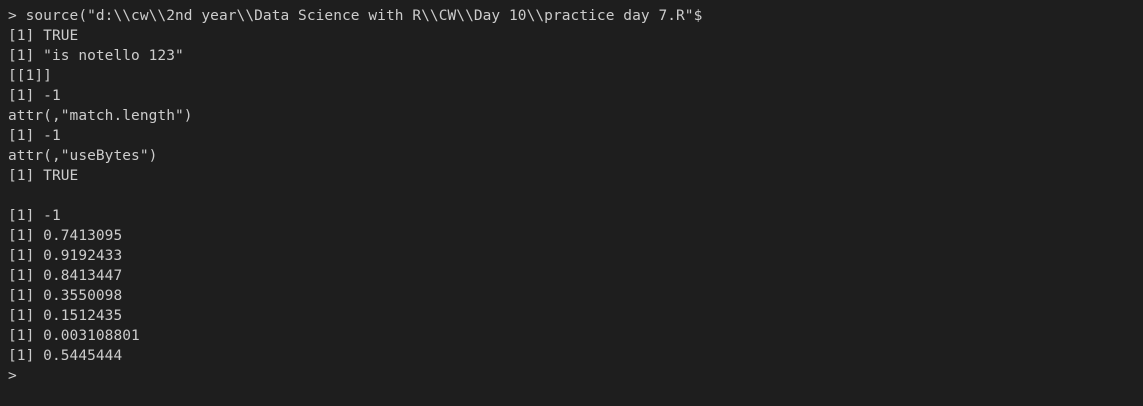 The width and height of the screenshot is (1143, 406). I want to click on console-output-line: attr(,"match.length"), so click(100, 116).